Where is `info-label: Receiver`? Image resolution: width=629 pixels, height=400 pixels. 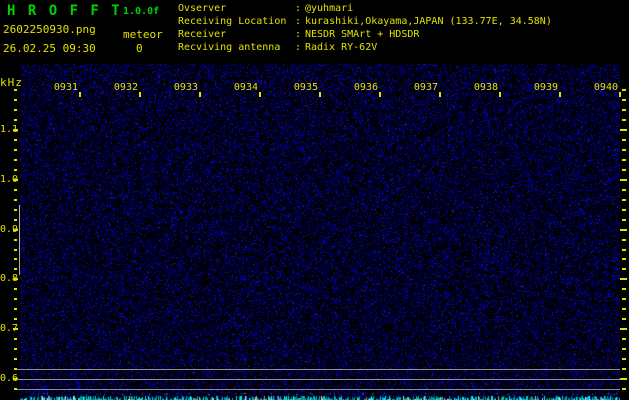 info-label: Receiver is located at coordinates (202, 34).